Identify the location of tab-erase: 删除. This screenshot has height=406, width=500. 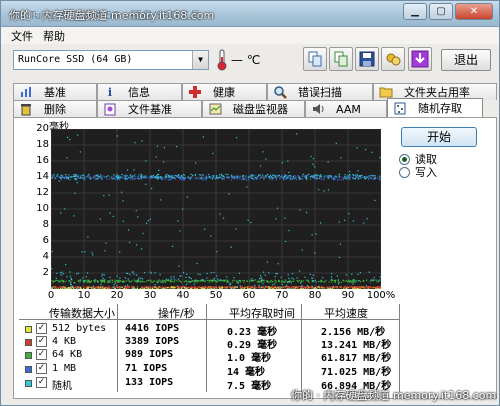
(55, 108).